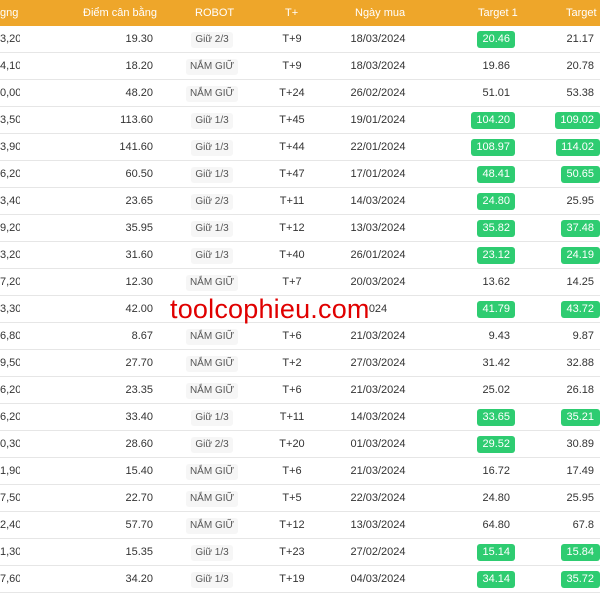  Describe the element at coordinates (477, 201) in the screenshot. I see `target1-cell: 24.80` at that location.